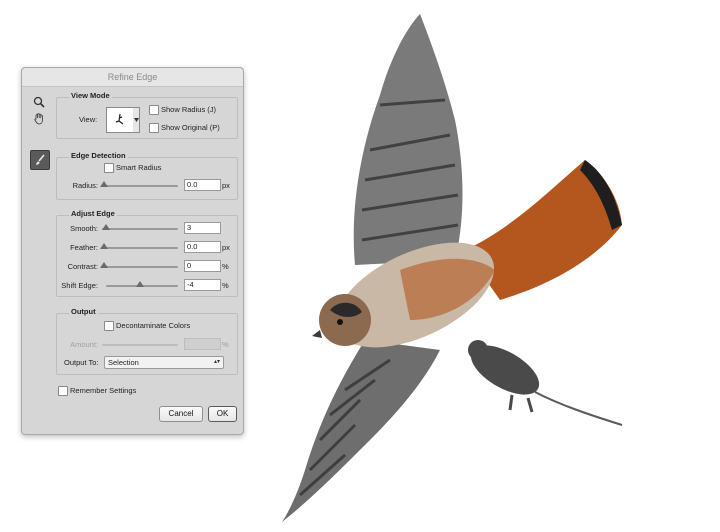 This screenshot has width=720, height=532. What do you see at coordinates (79, 285) in the screenshot?
I see `shift-edge-label: Shift Edge:` at bounding box center [79, 285].